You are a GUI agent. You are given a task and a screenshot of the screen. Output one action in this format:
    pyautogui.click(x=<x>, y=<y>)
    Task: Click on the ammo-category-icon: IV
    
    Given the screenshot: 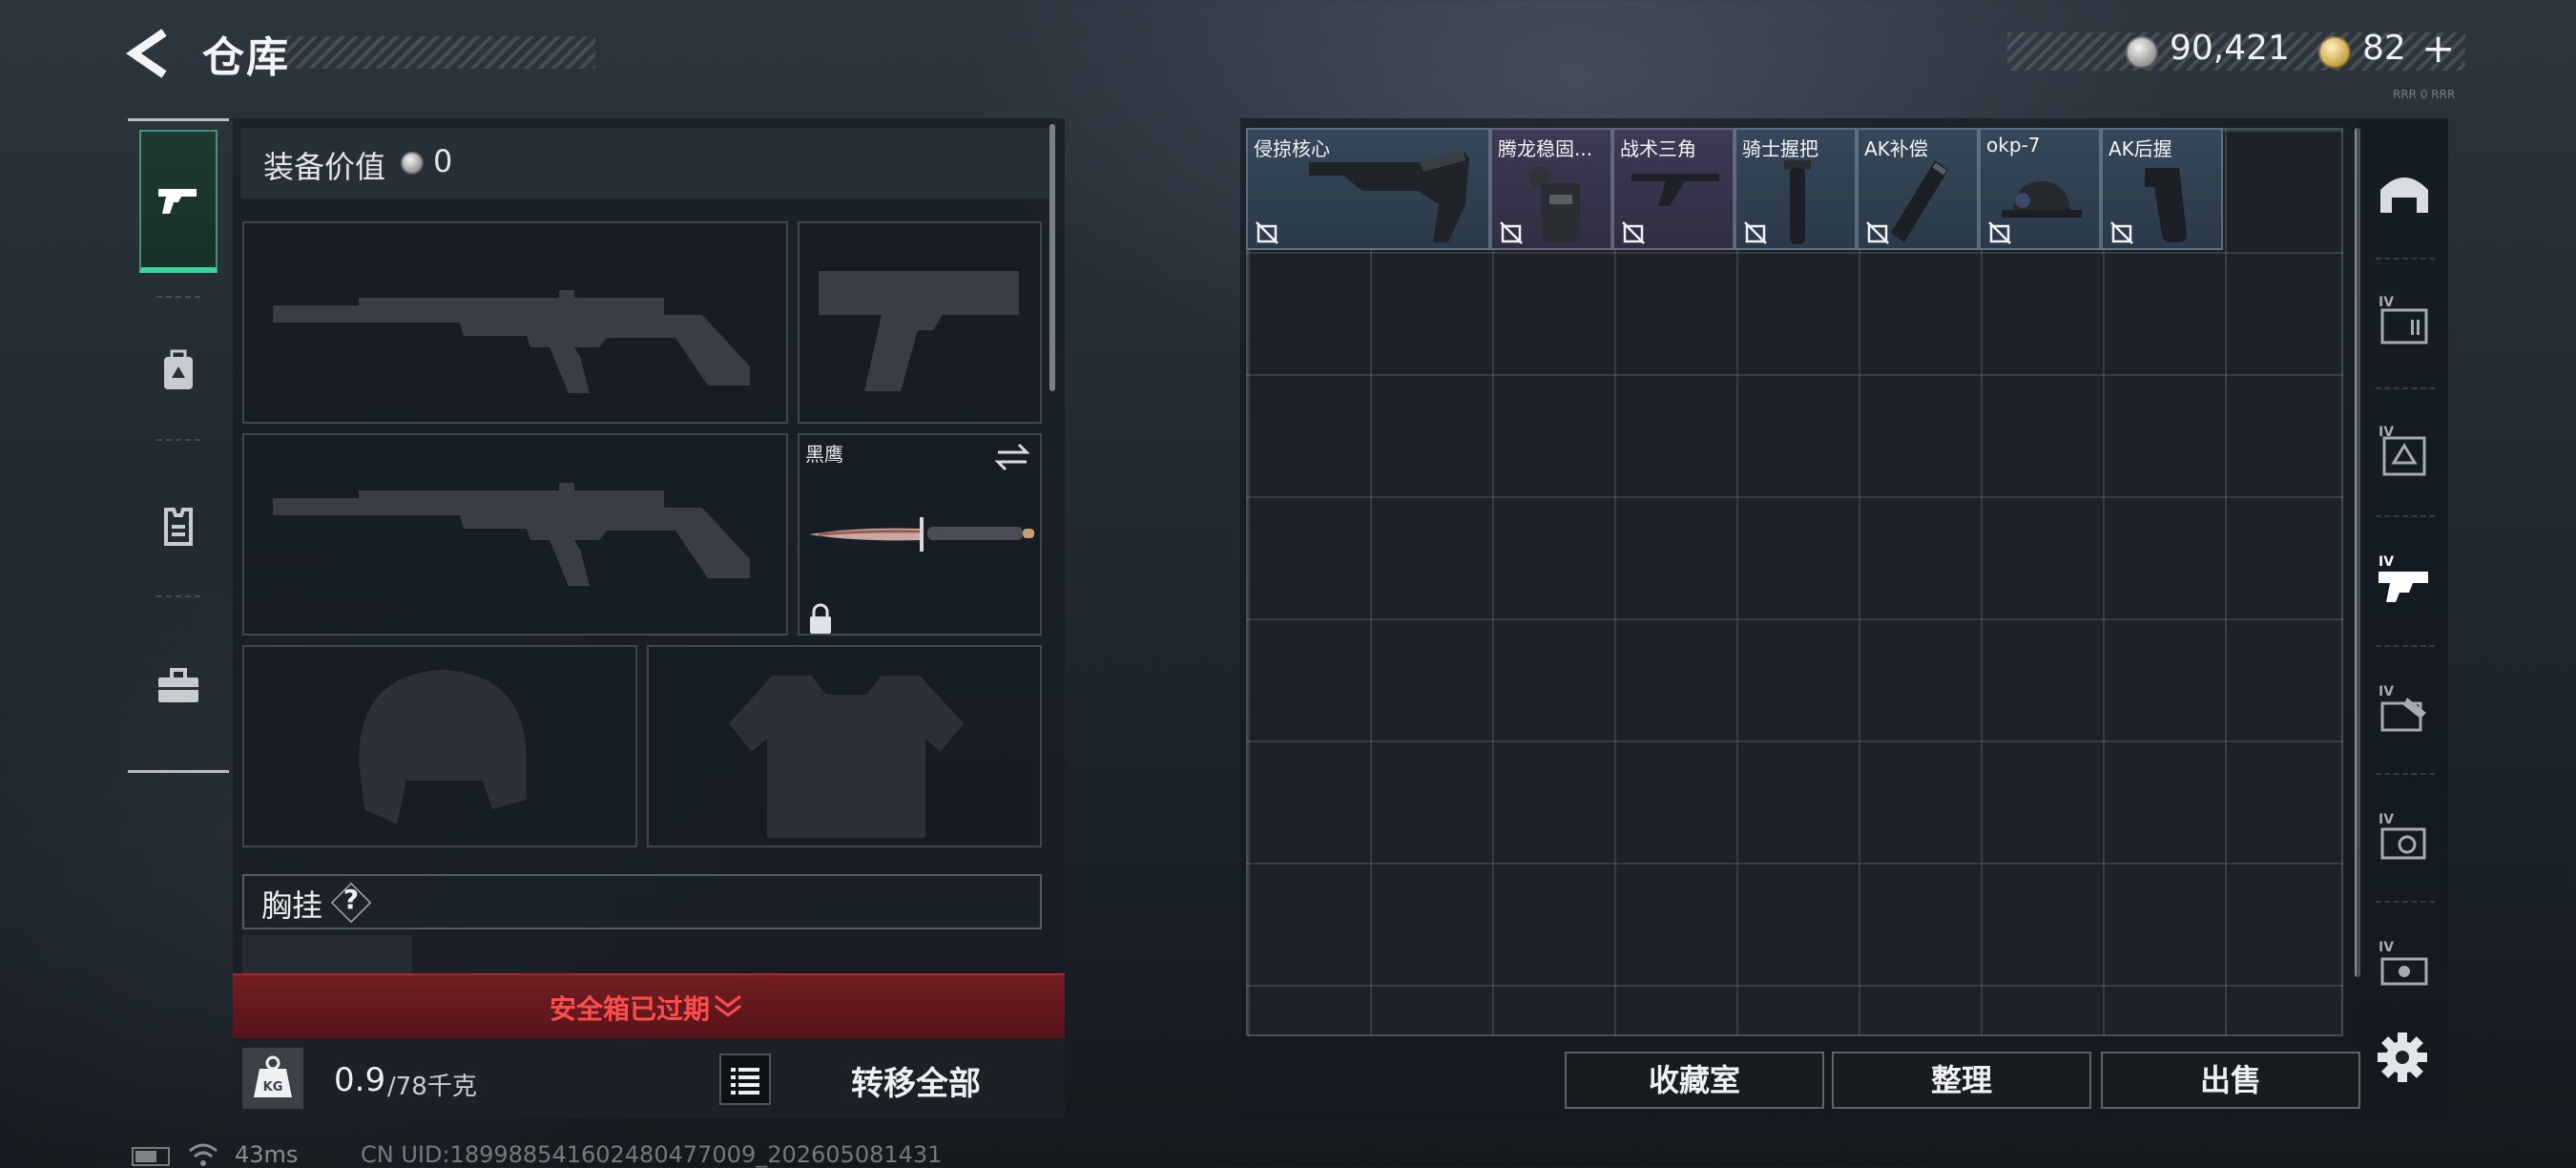 What is the action you would take?
    pyautogui.click(x=2403, y=319)
    